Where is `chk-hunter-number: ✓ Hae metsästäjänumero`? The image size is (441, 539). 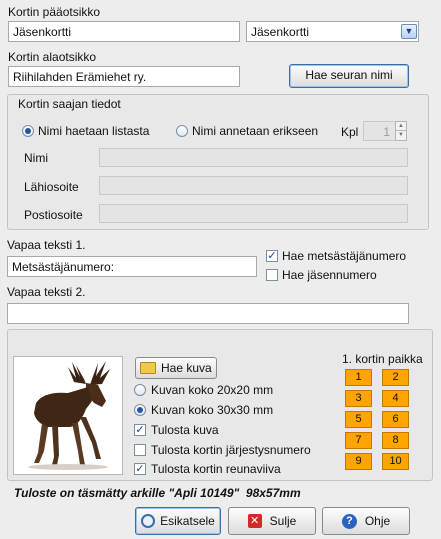
chk-hunter-number: ✓ Hae metsästäjänumero is located at coordinates (336, 256).